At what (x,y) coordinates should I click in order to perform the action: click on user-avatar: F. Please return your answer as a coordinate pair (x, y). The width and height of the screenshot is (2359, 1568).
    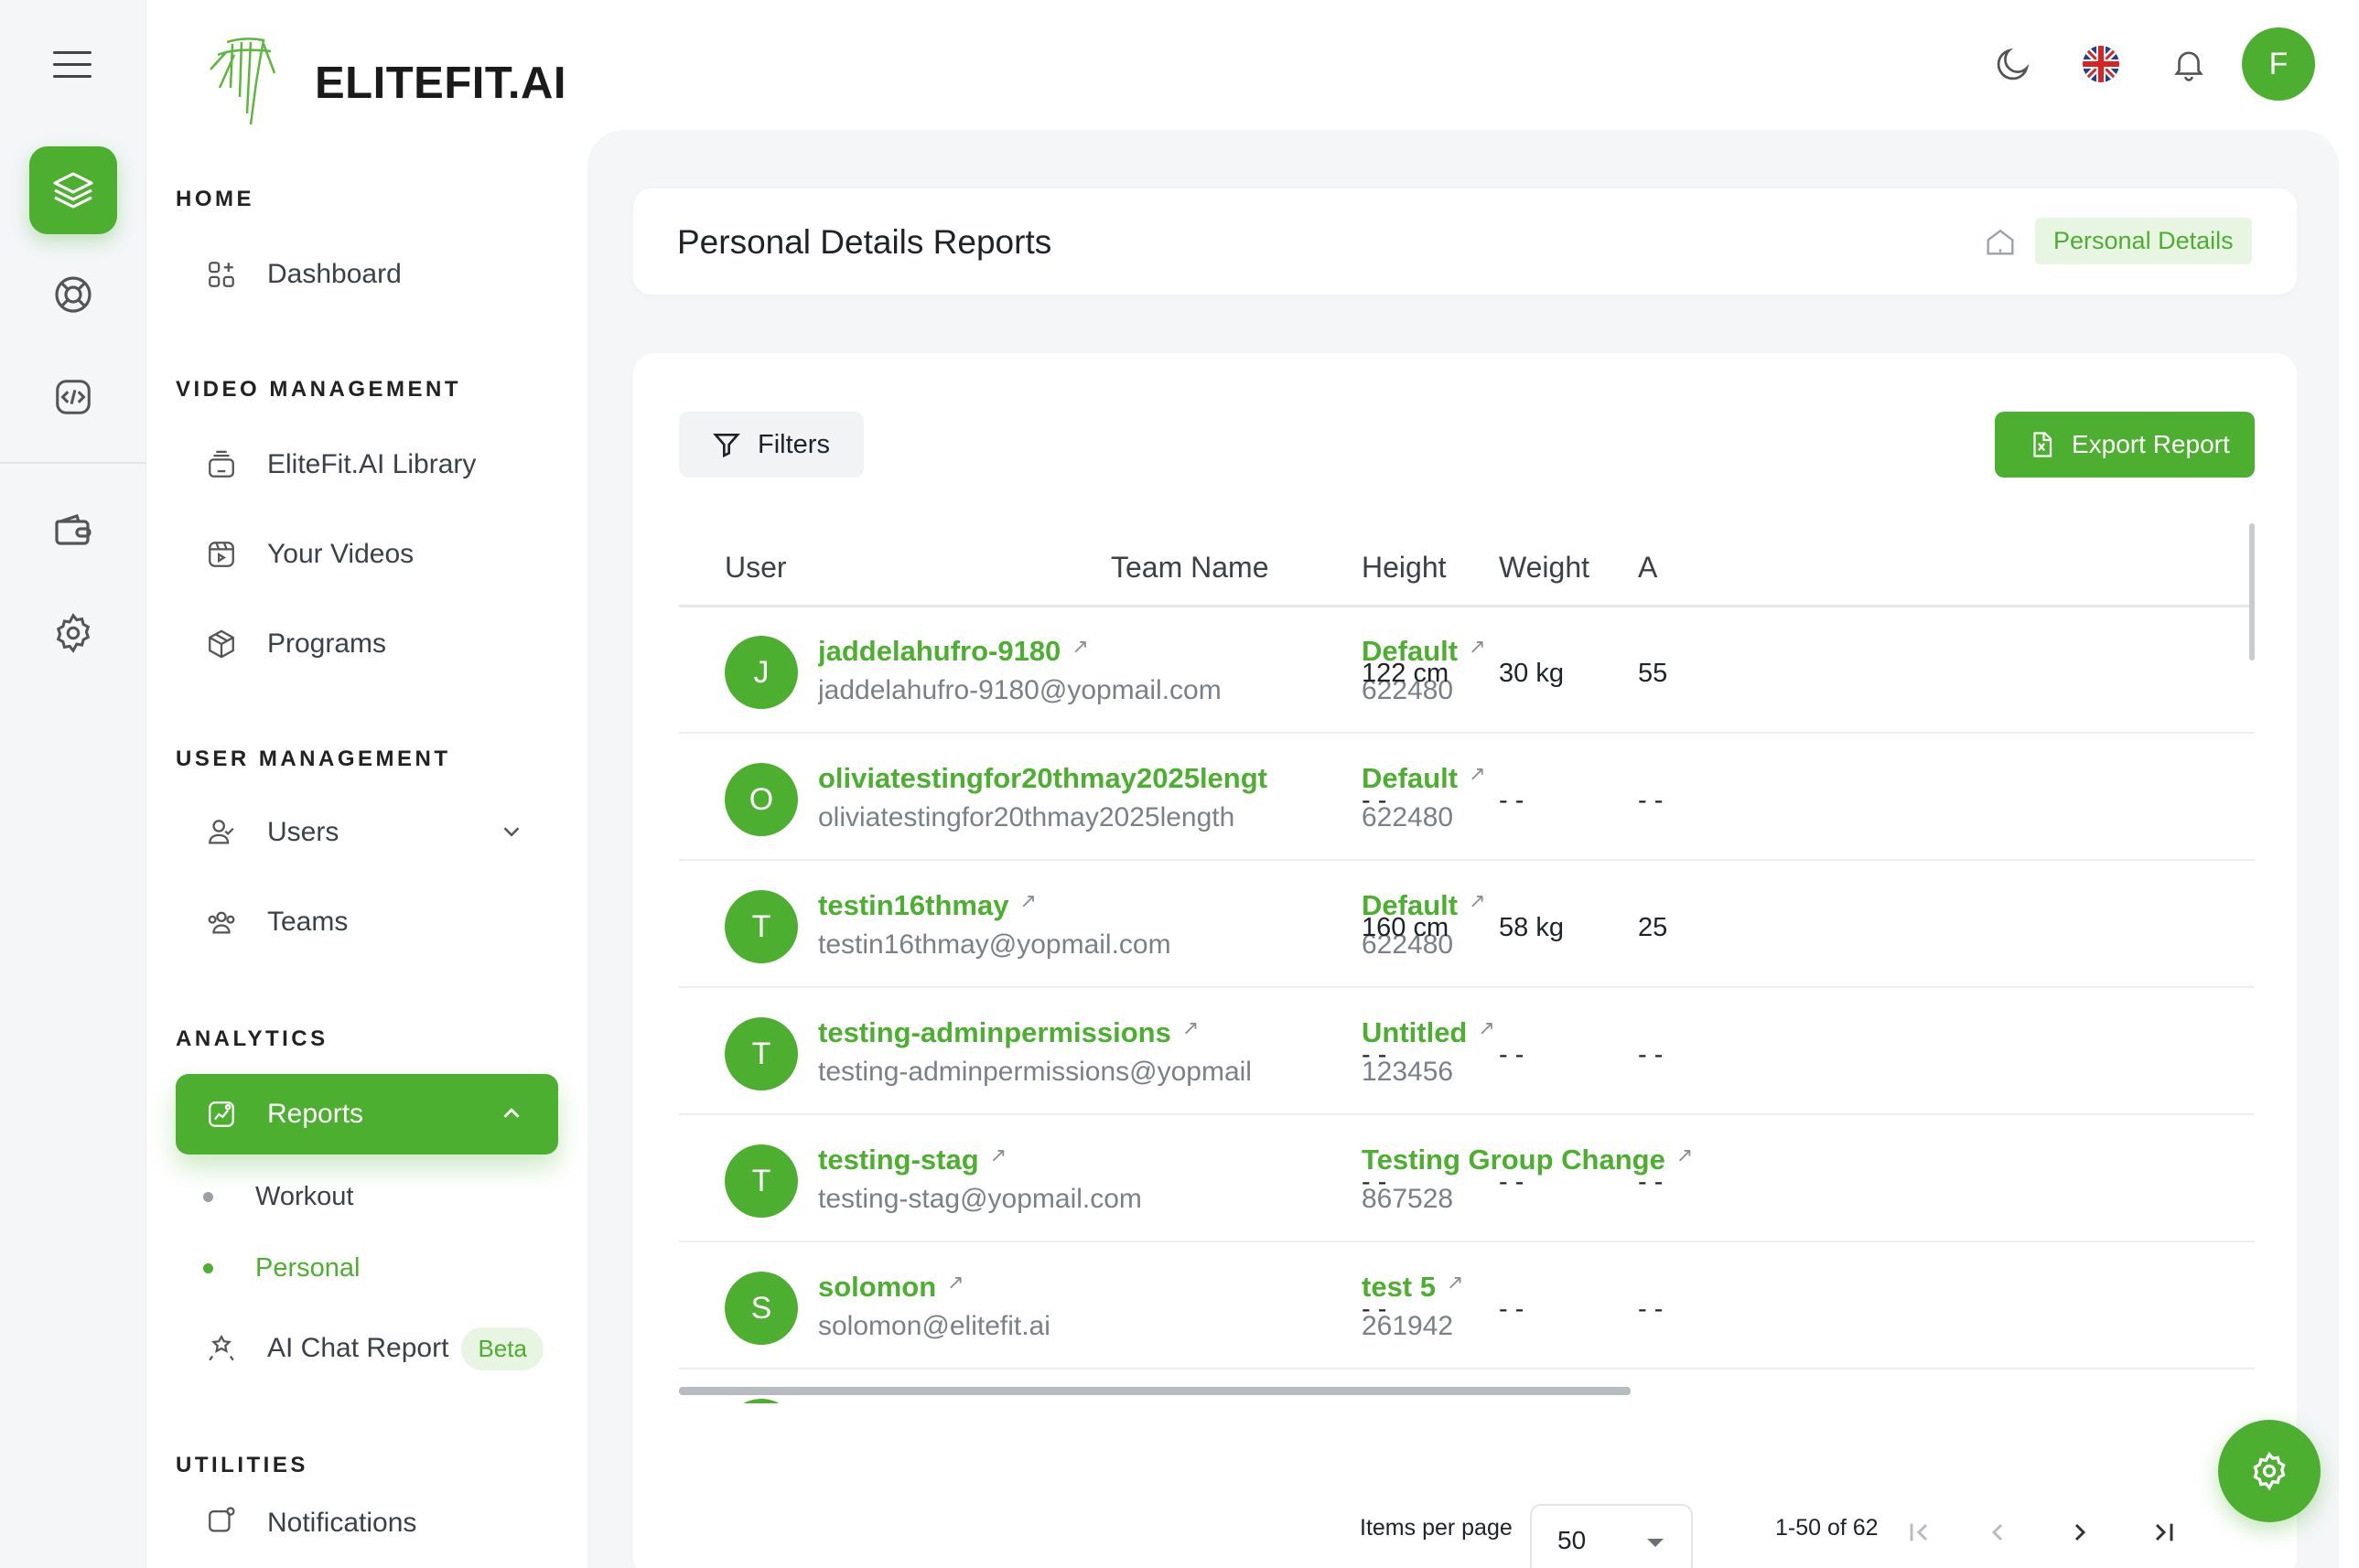
    Looking at the image, I should click on (2278, 64).